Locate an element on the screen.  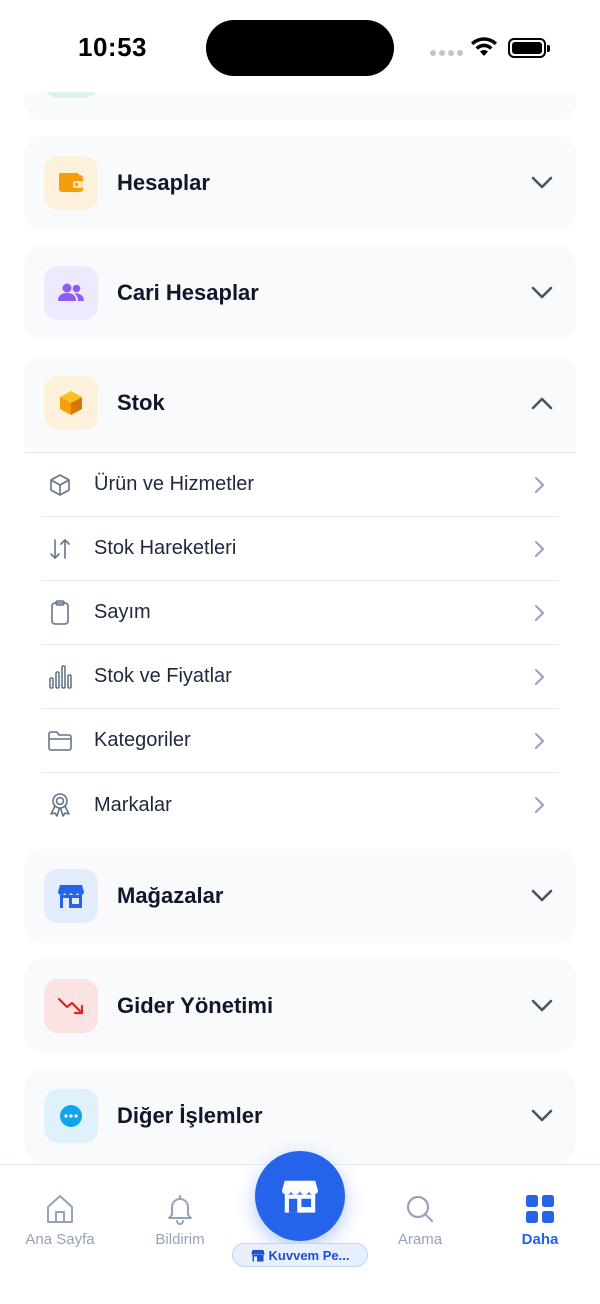
submenu-item-markalar: Markalar is located at coordinates (300, 805).